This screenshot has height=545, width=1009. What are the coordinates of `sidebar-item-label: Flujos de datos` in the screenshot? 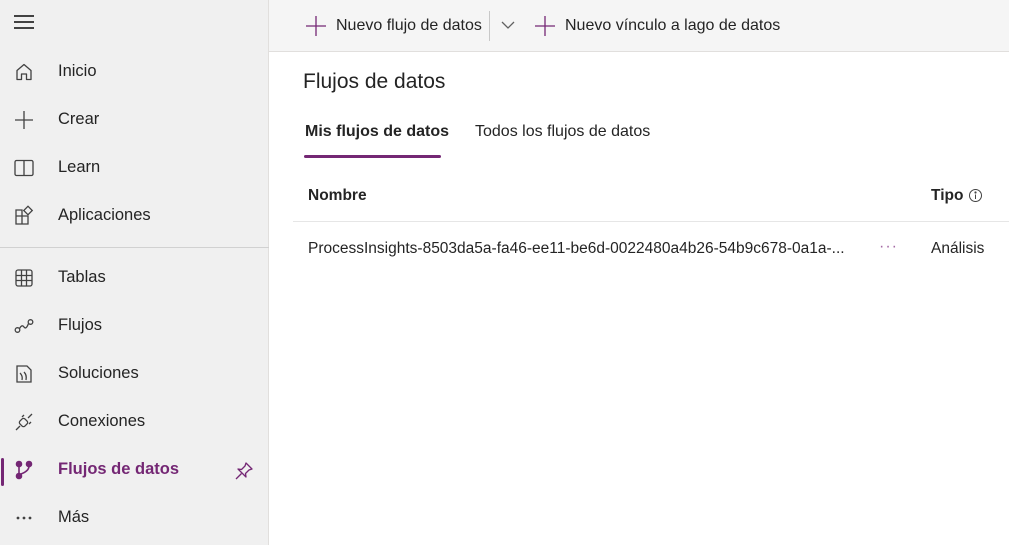 It's located at (119, 469).